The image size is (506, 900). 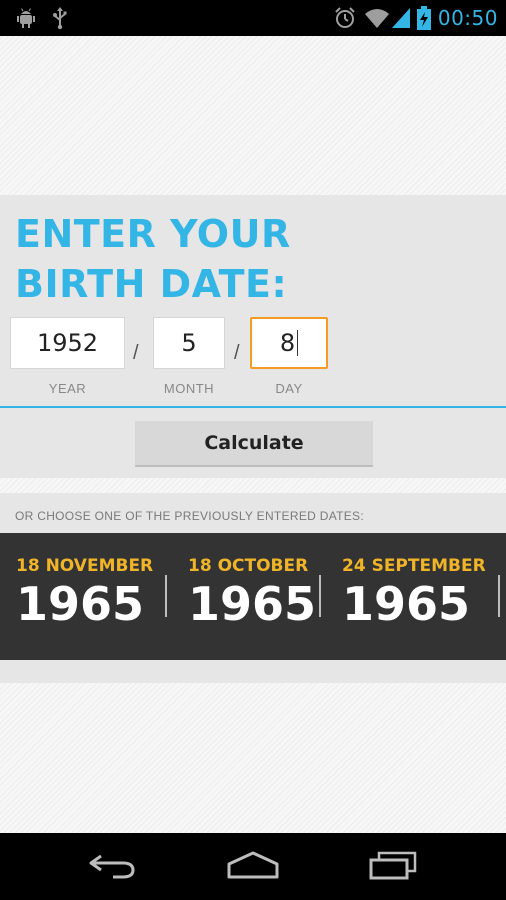 I want to click on day-label: DAY, so click(x=289, y=388).